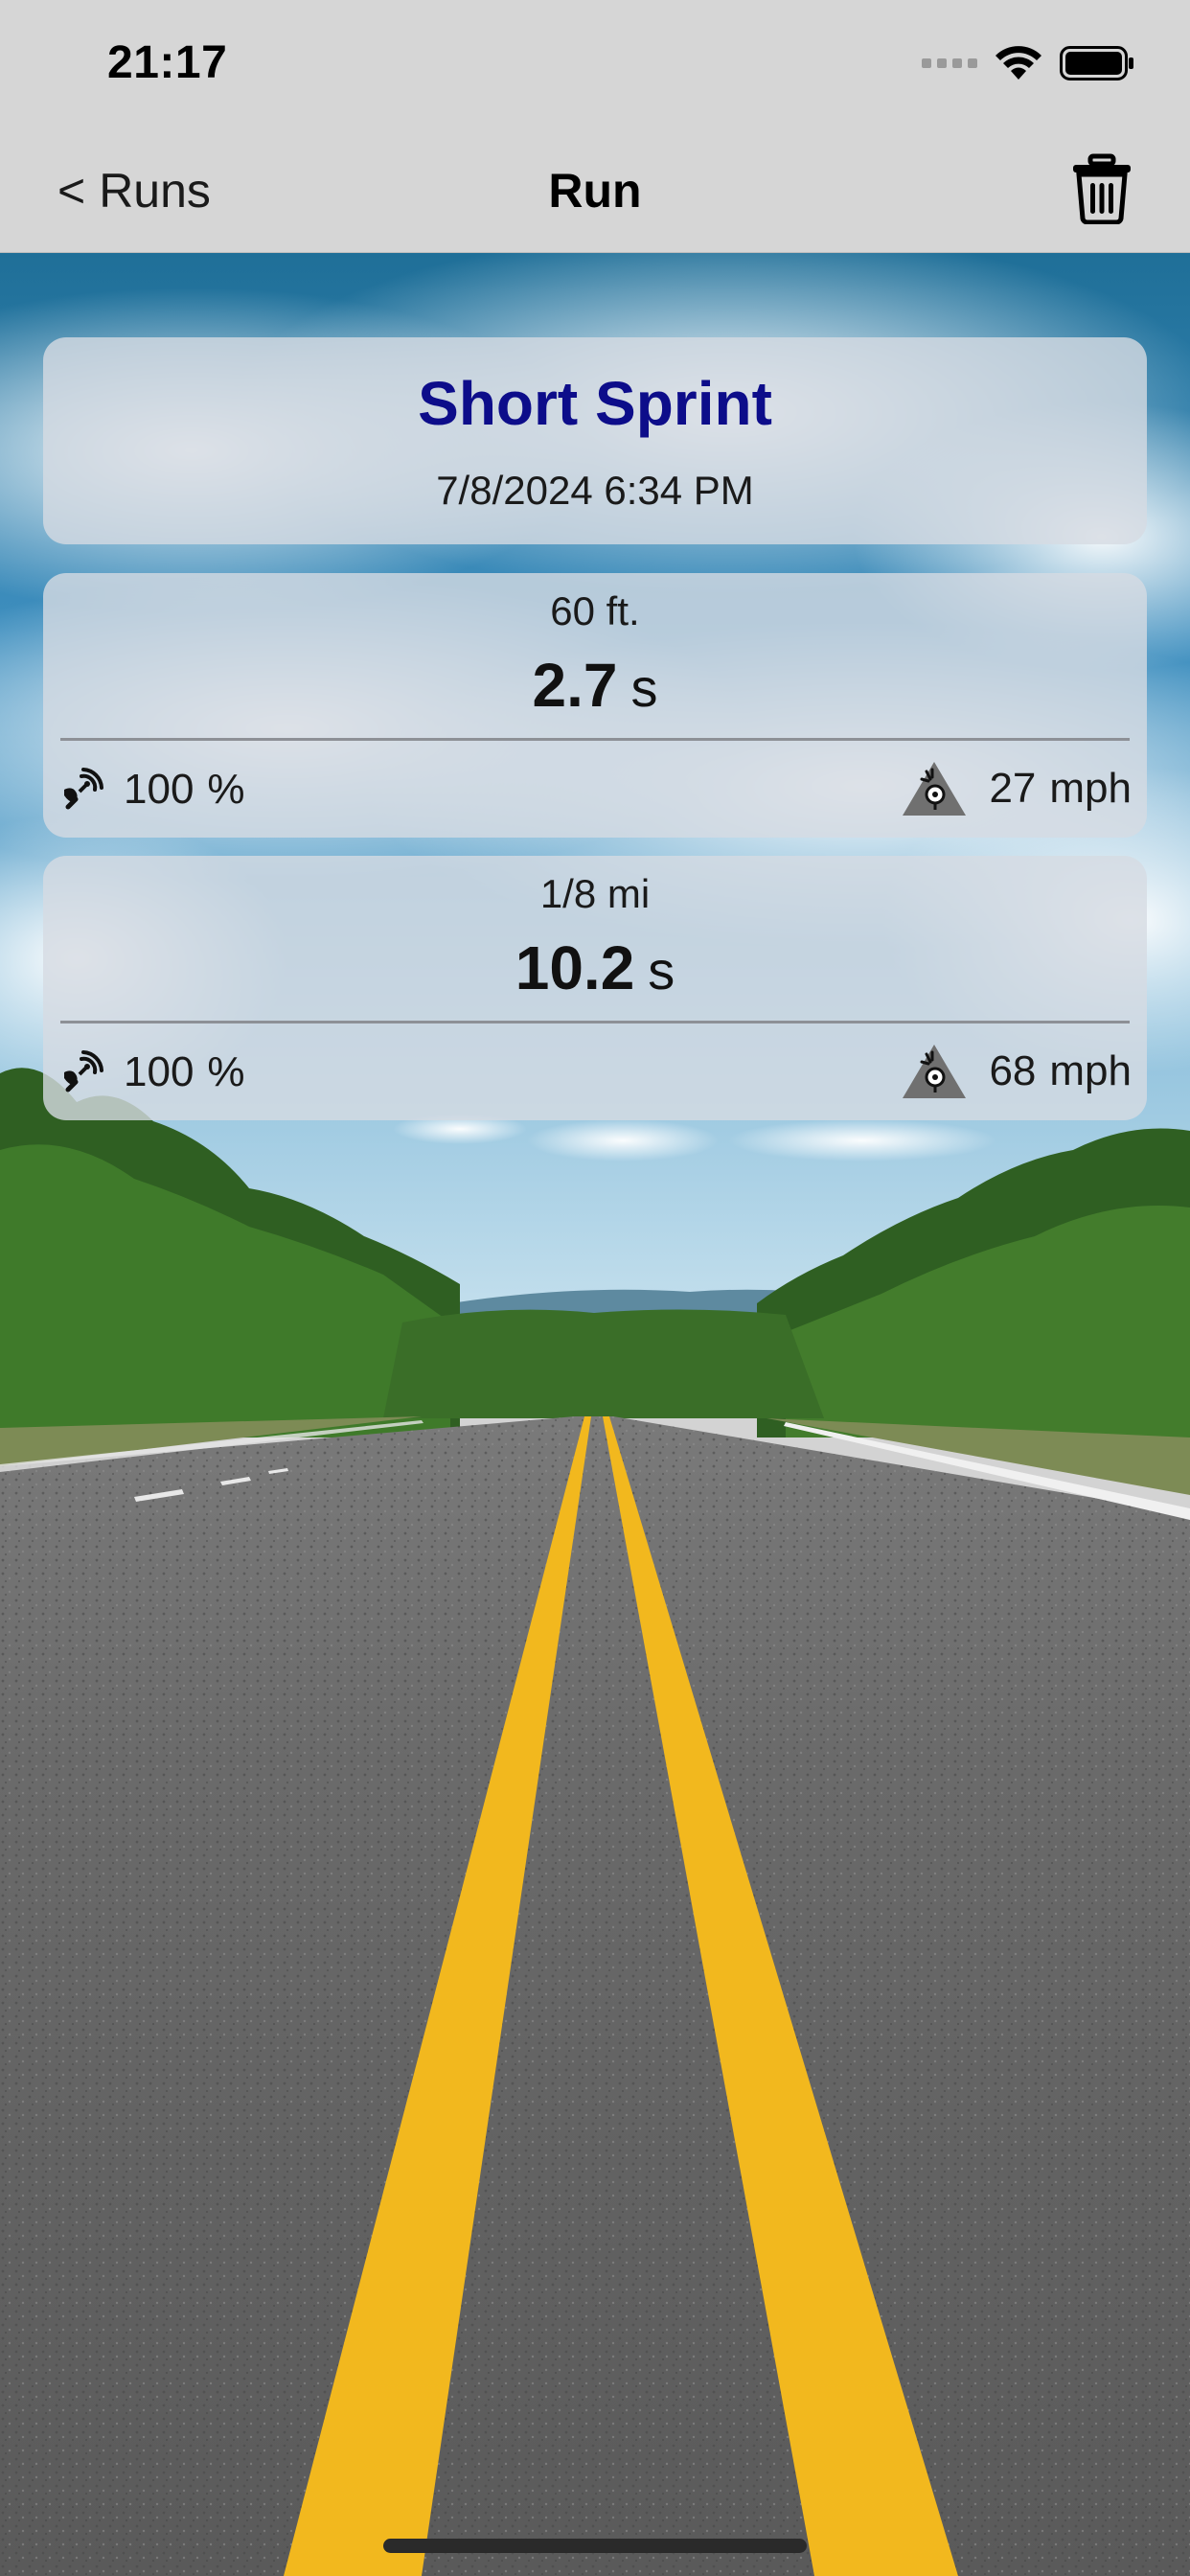 The width and height of the screenshot is (1190, 2576). I want to click on split-distance: 1/8 mi, so click(595, 893).